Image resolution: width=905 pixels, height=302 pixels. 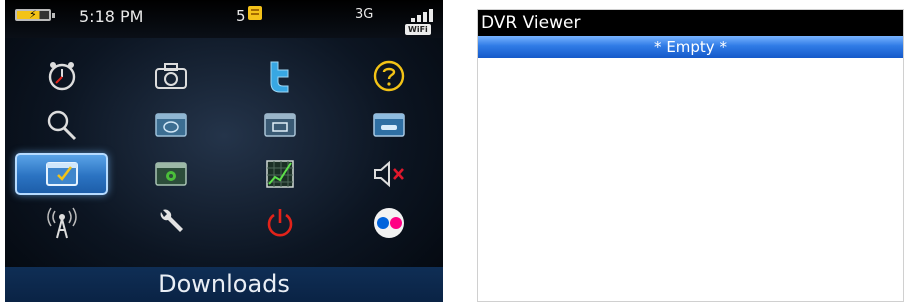 I want to click on app-tile-mute, so click(x=388, y=174).